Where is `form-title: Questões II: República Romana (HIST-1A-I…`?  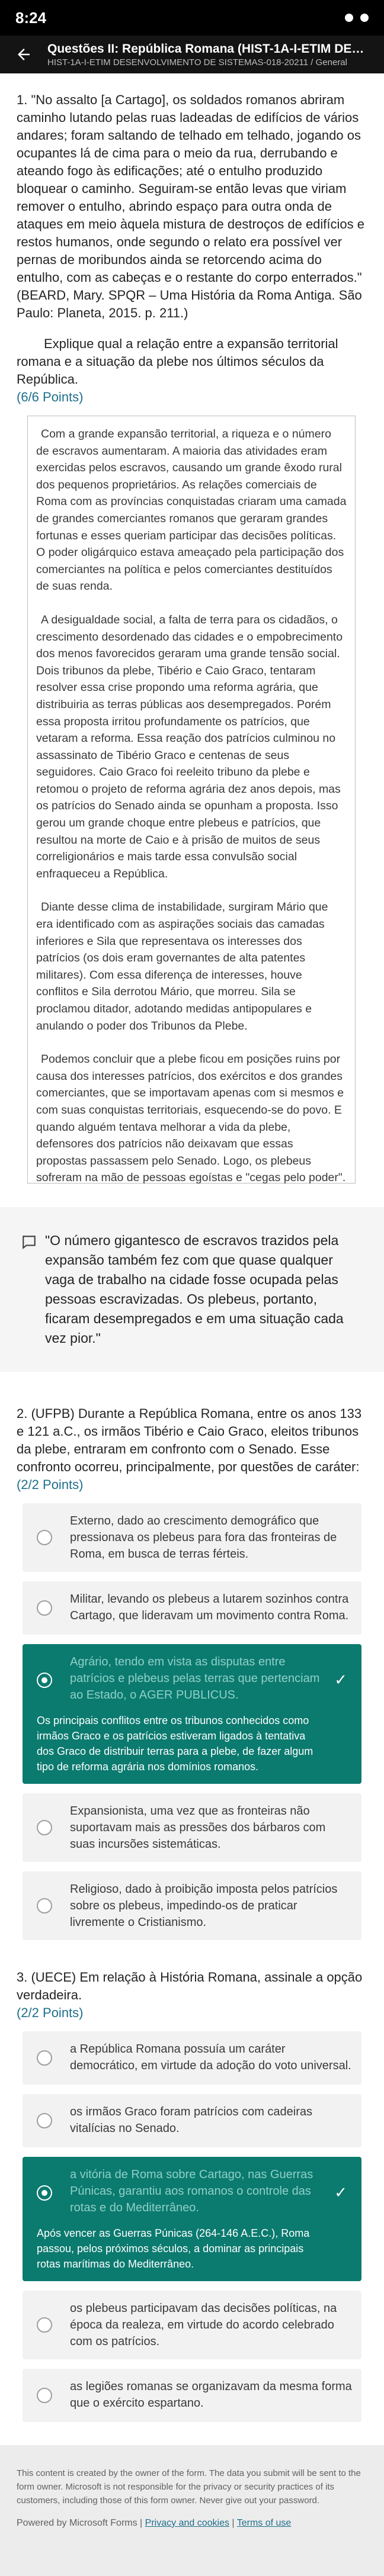
form-title: Questões II: República Romana (HIST-1A-I… is located at coordinates (207, 49).